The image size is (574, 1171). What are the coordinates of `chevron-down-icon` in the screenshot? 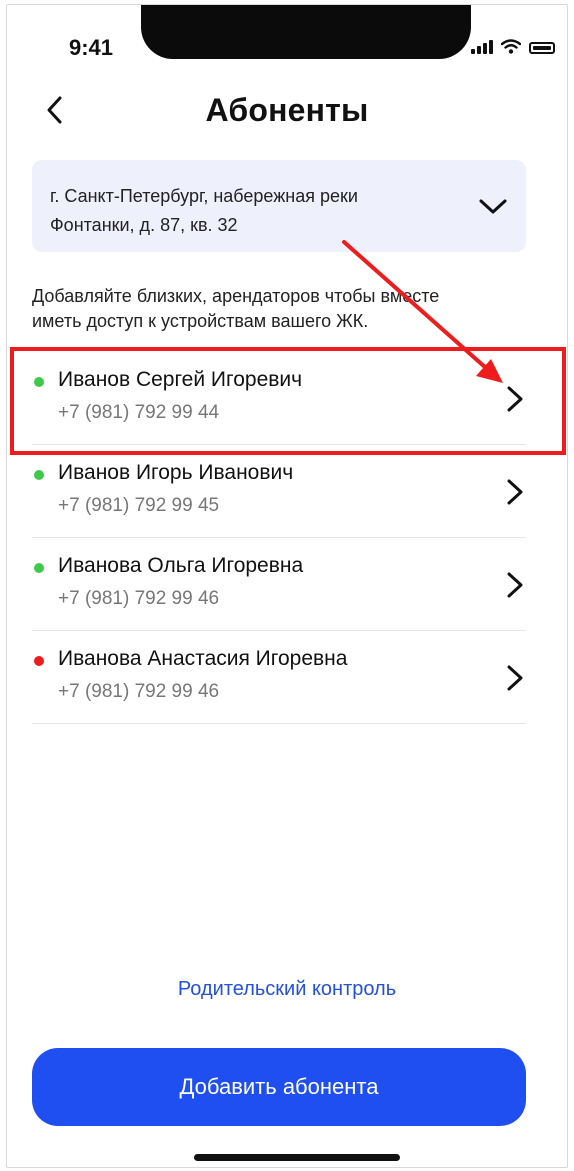 It's located at (493, 206).